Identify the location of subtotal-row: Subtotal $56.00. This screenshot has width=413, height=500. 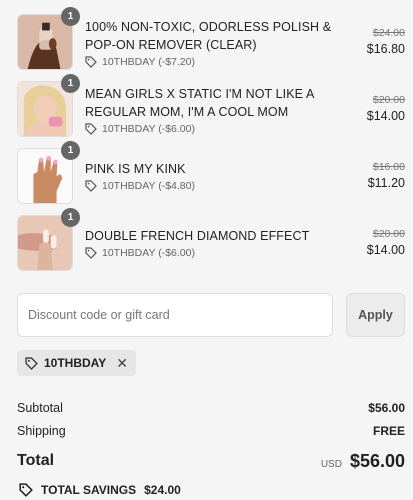
(211, 407).